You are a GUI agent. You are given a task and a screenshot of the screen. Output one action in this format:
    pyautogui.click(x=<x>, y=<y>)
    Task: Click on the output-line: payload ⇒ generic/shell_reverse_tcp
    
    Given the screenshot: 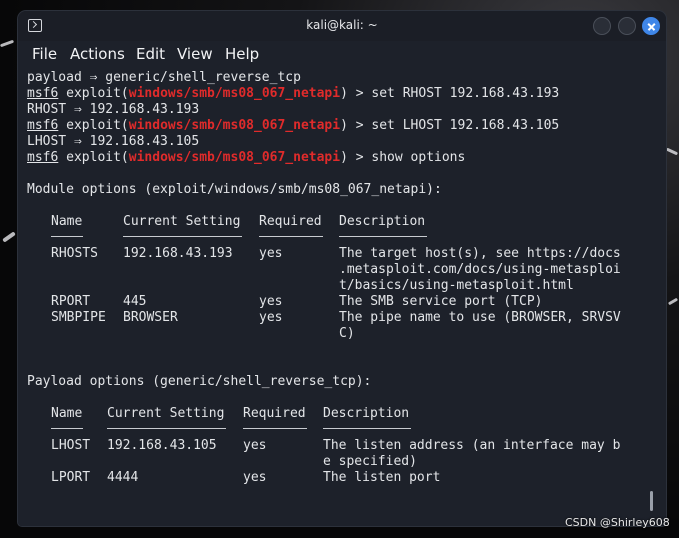 What is the action you would take?
    pyautogui.click(x=164, y=77)
    